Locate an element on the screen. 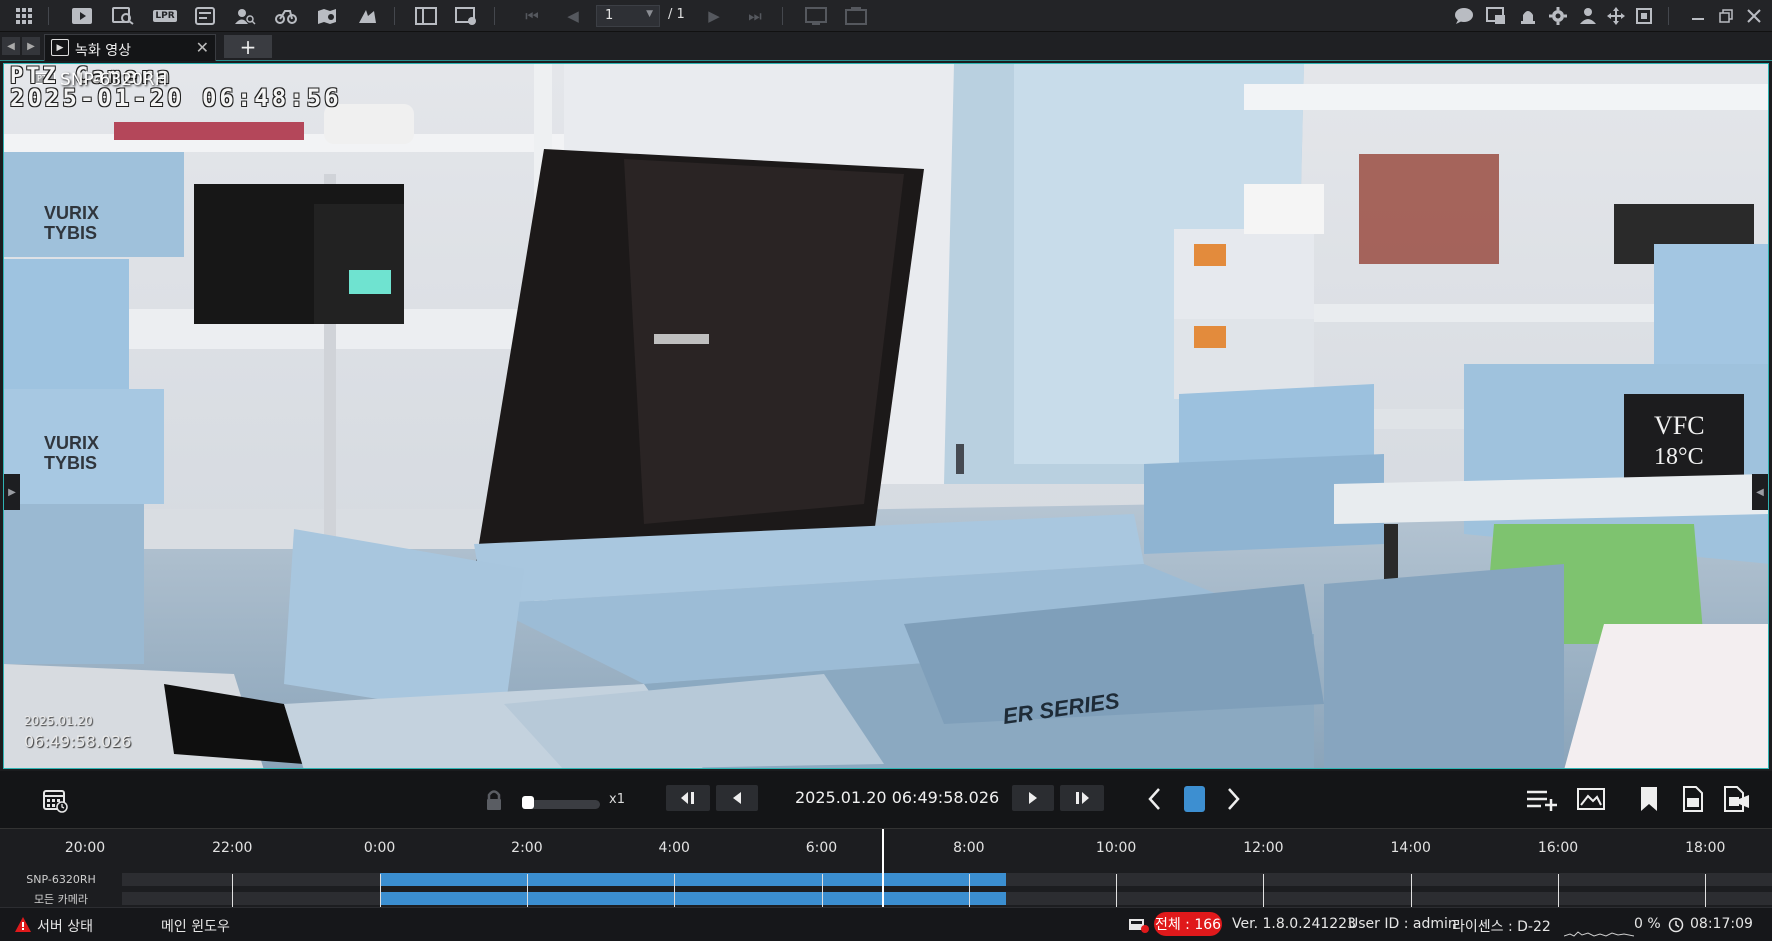 Image resolution: width=1772 pixels, height=941 pixels. prev-page-icon: ◀ is located at coordinates (573, 16).